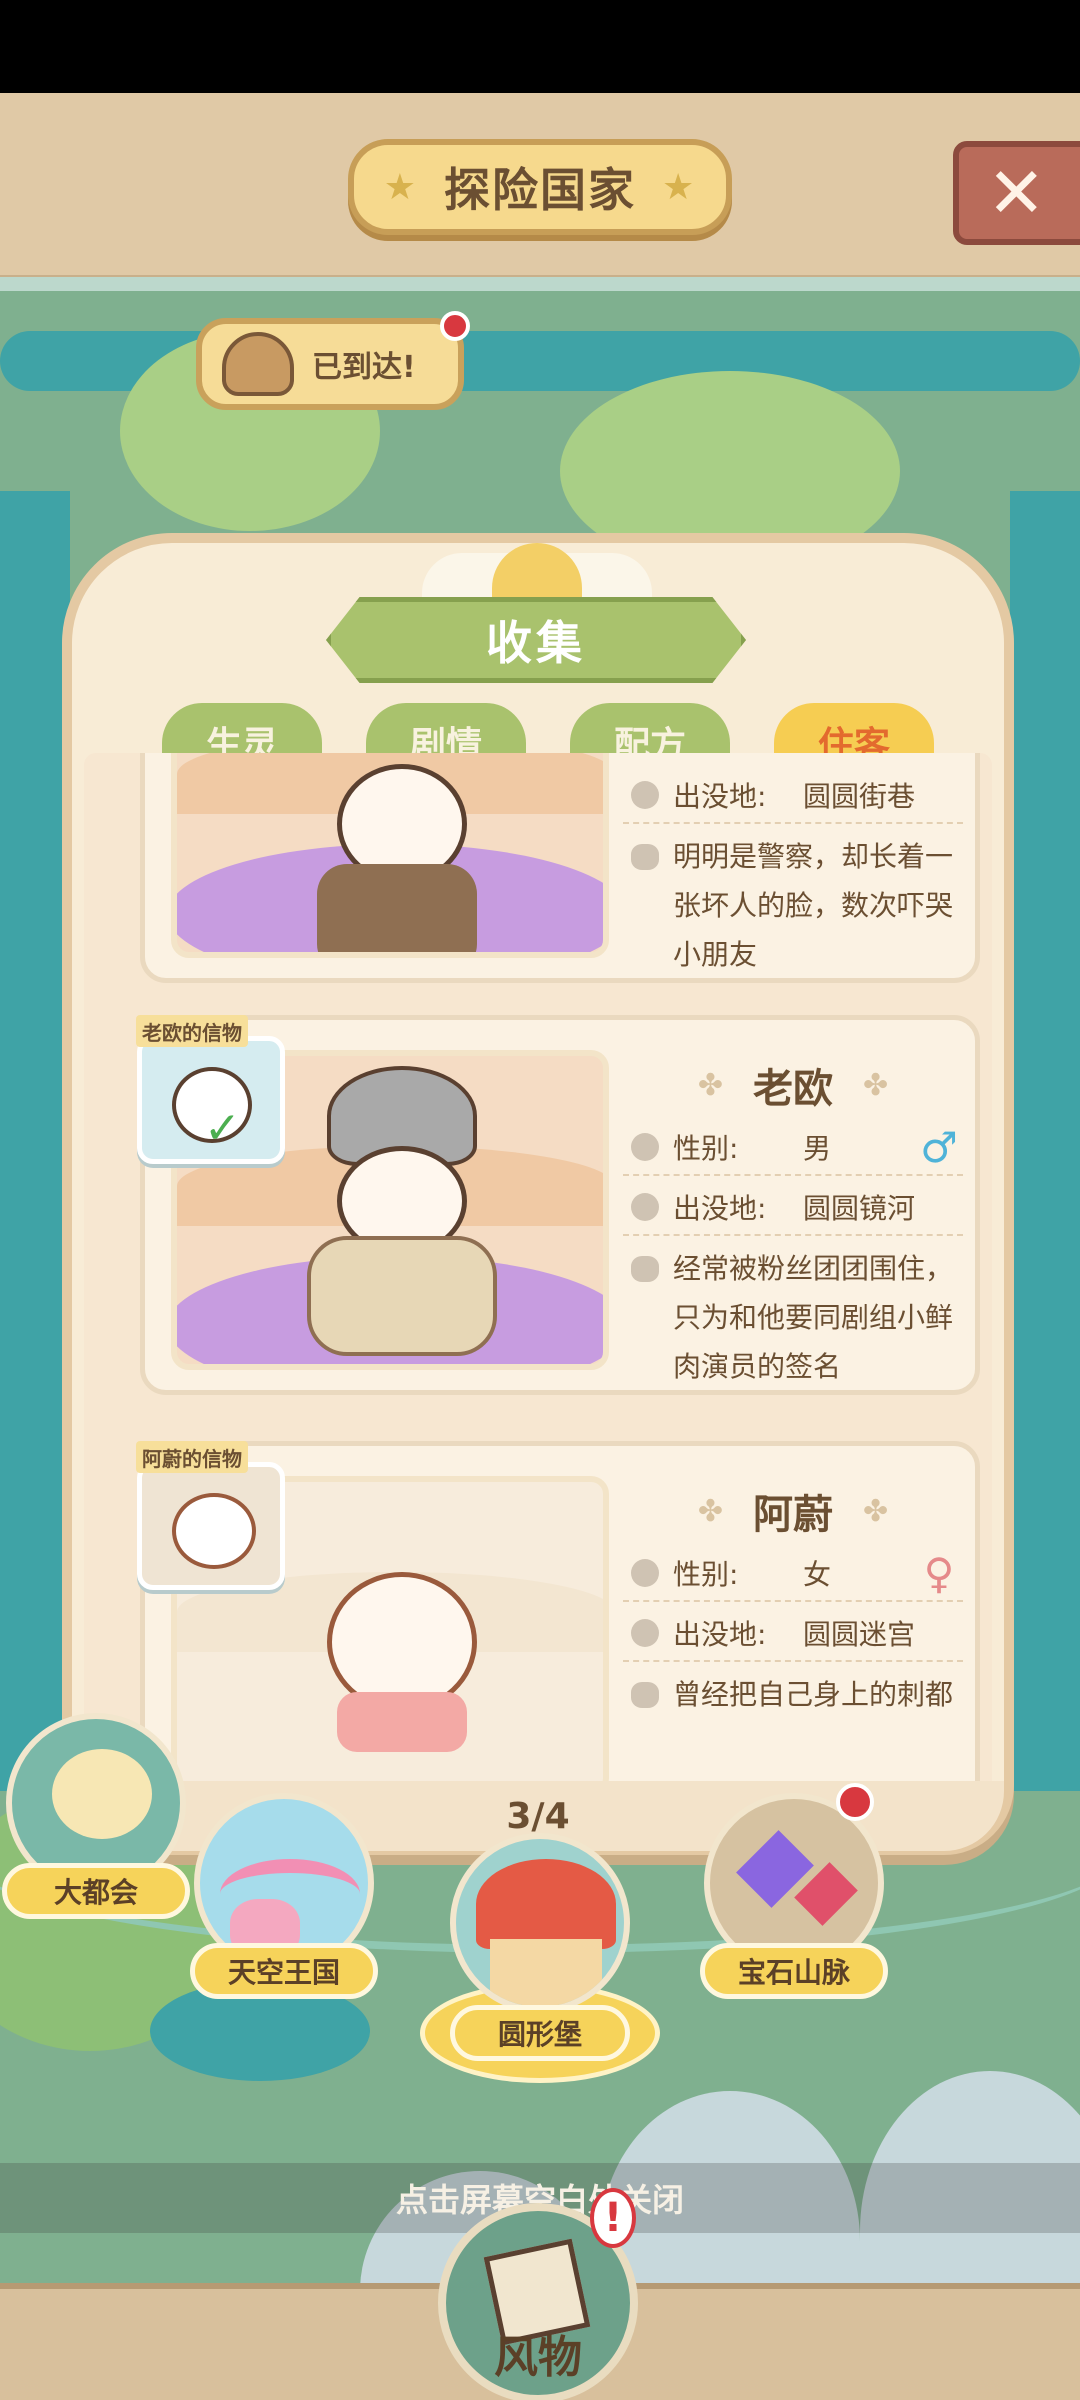 This screenshot has width=1080, height=2400. I want to click on gender-value: 男, so click(817, 1148).